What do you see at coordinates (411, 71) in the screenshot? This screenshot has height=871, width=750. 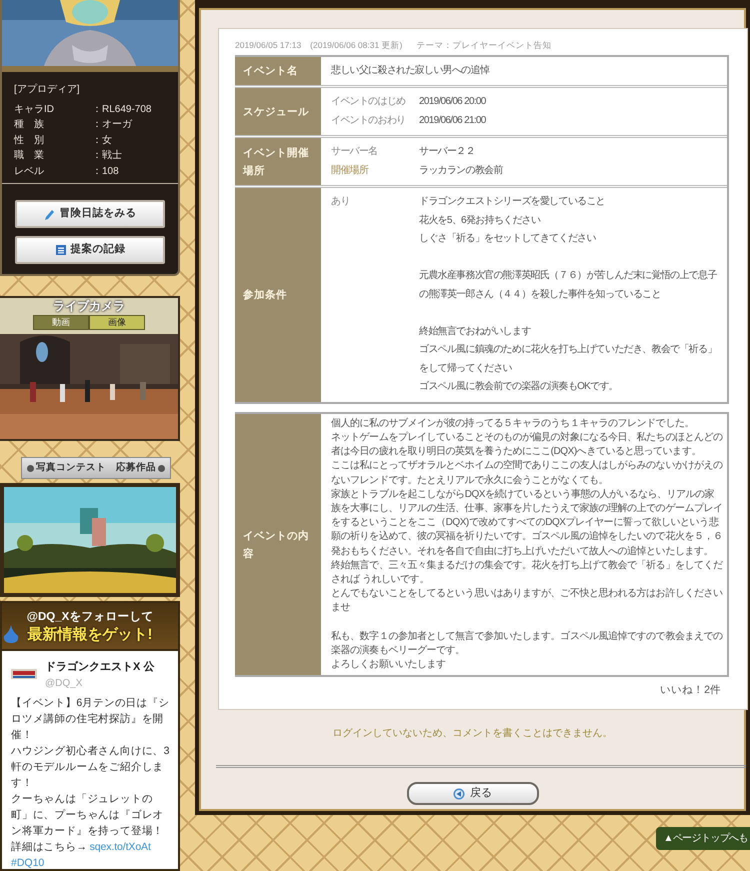 I see `row-value: 悲しい父に殺された寂しい男への追悼` at bounding box center [411, 71].